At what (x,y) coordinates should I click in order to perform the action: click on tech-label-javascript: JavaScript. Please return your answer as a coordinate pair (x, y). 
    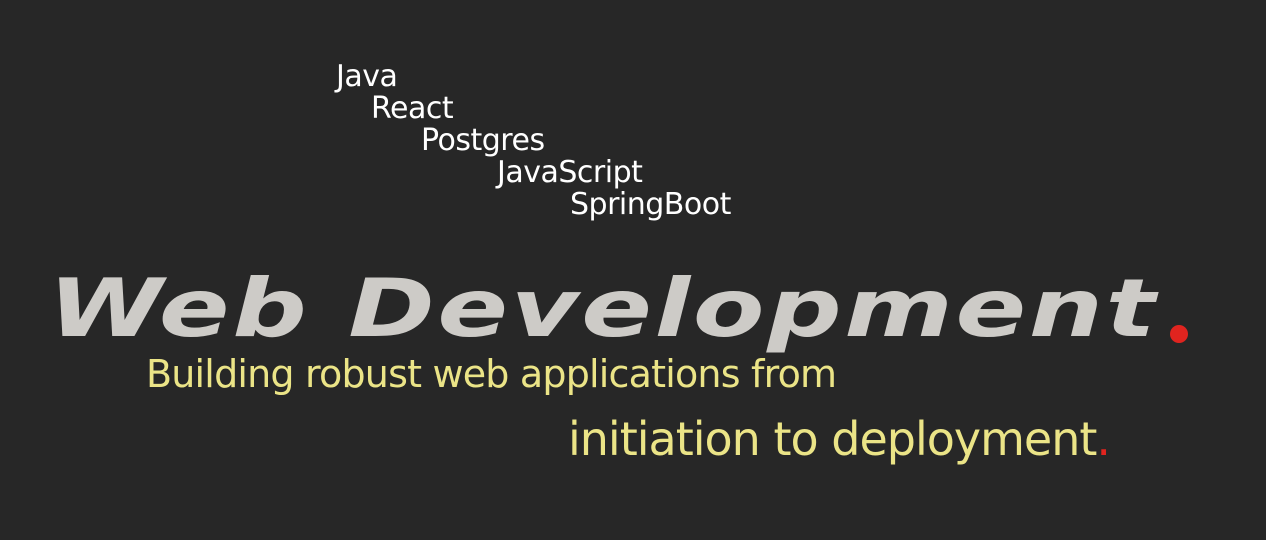
    Looking at the image, I should click on (570, 172).